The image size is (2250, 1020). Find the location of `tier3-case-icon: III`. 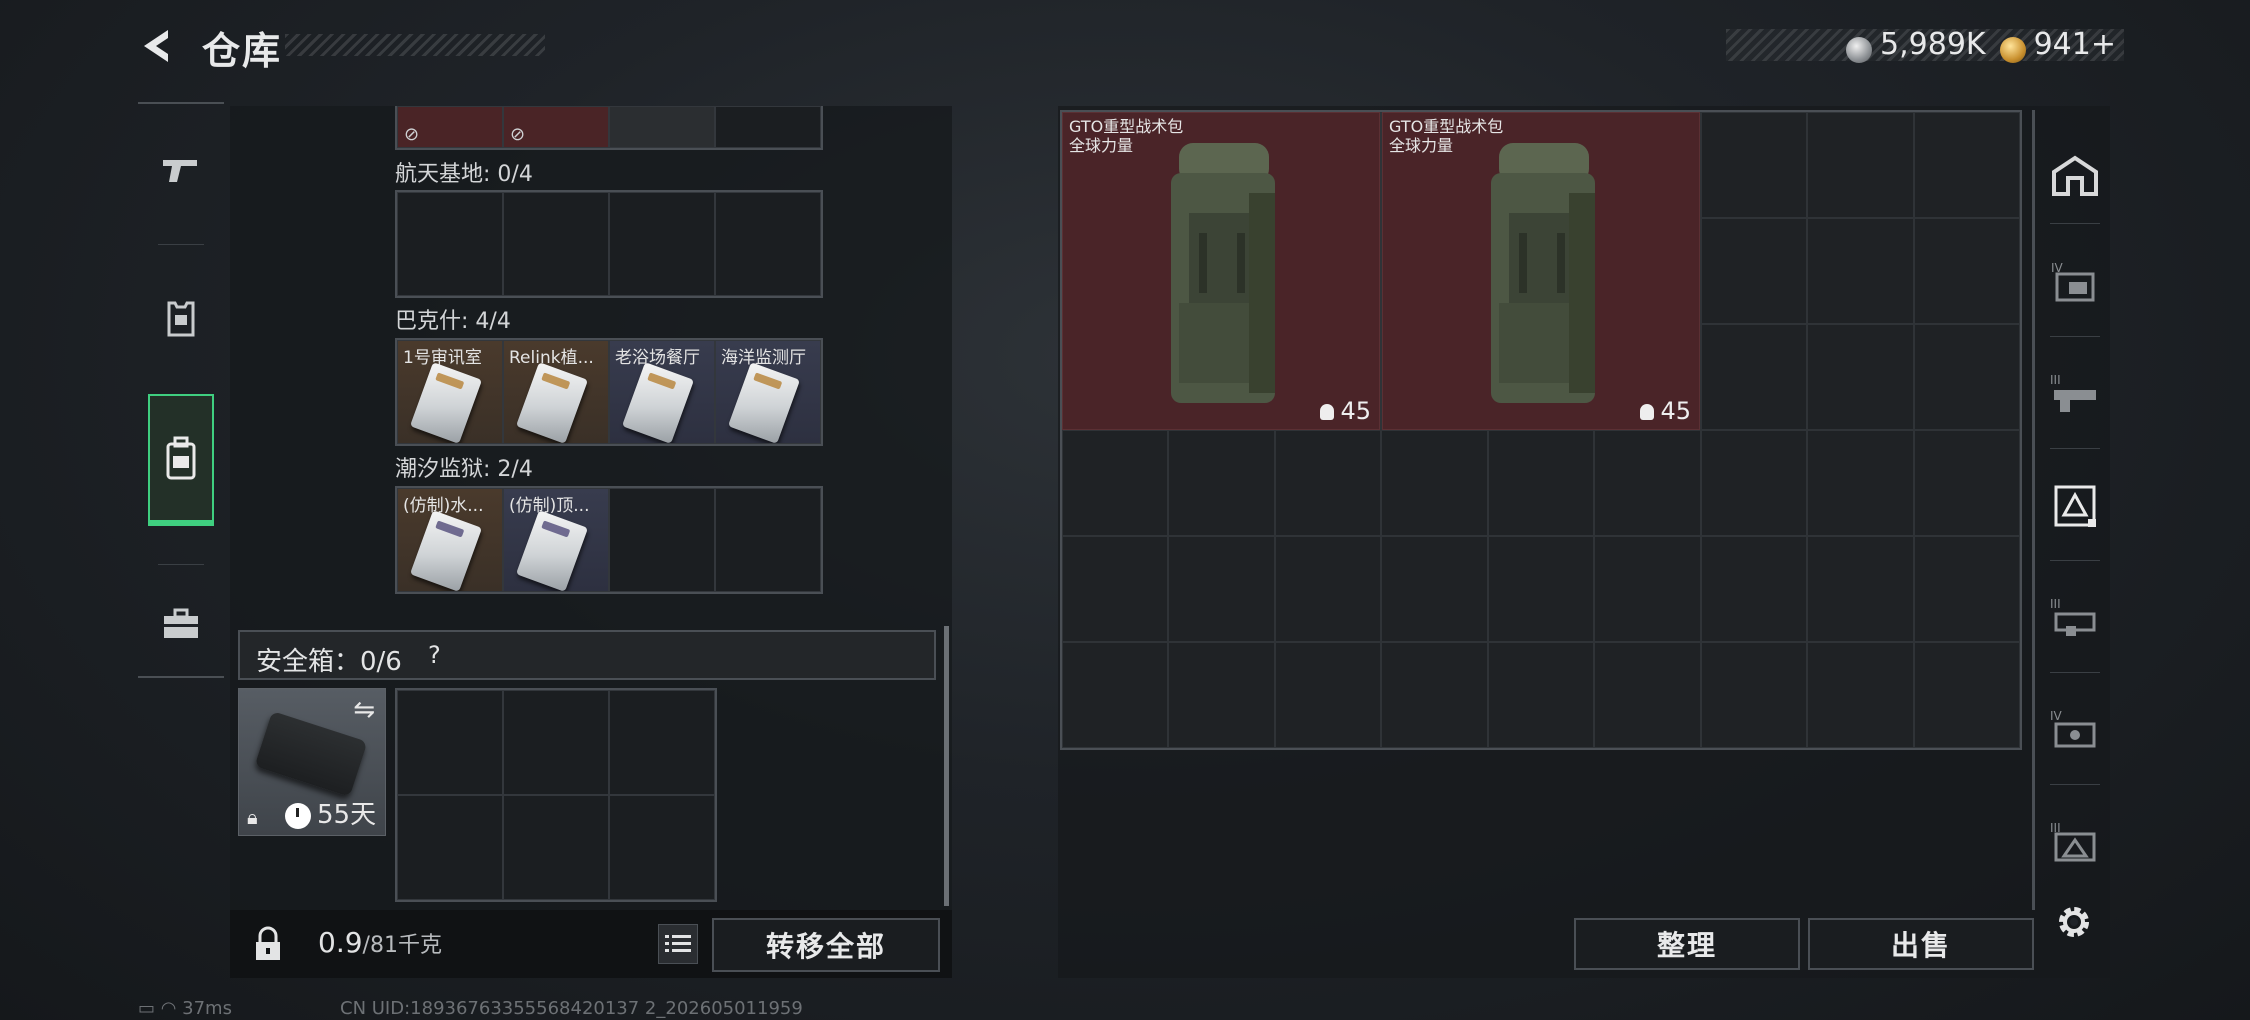

tier3-case-icon: III is located at coordinates (2073, 841).